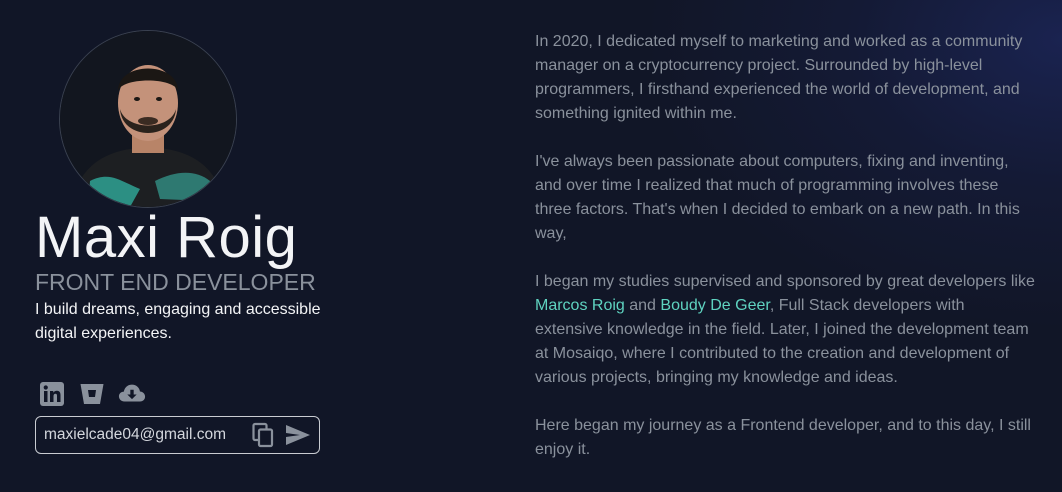 This screenshot has width=1062, height=492. I want to click on send-icon, so click(298, 435).